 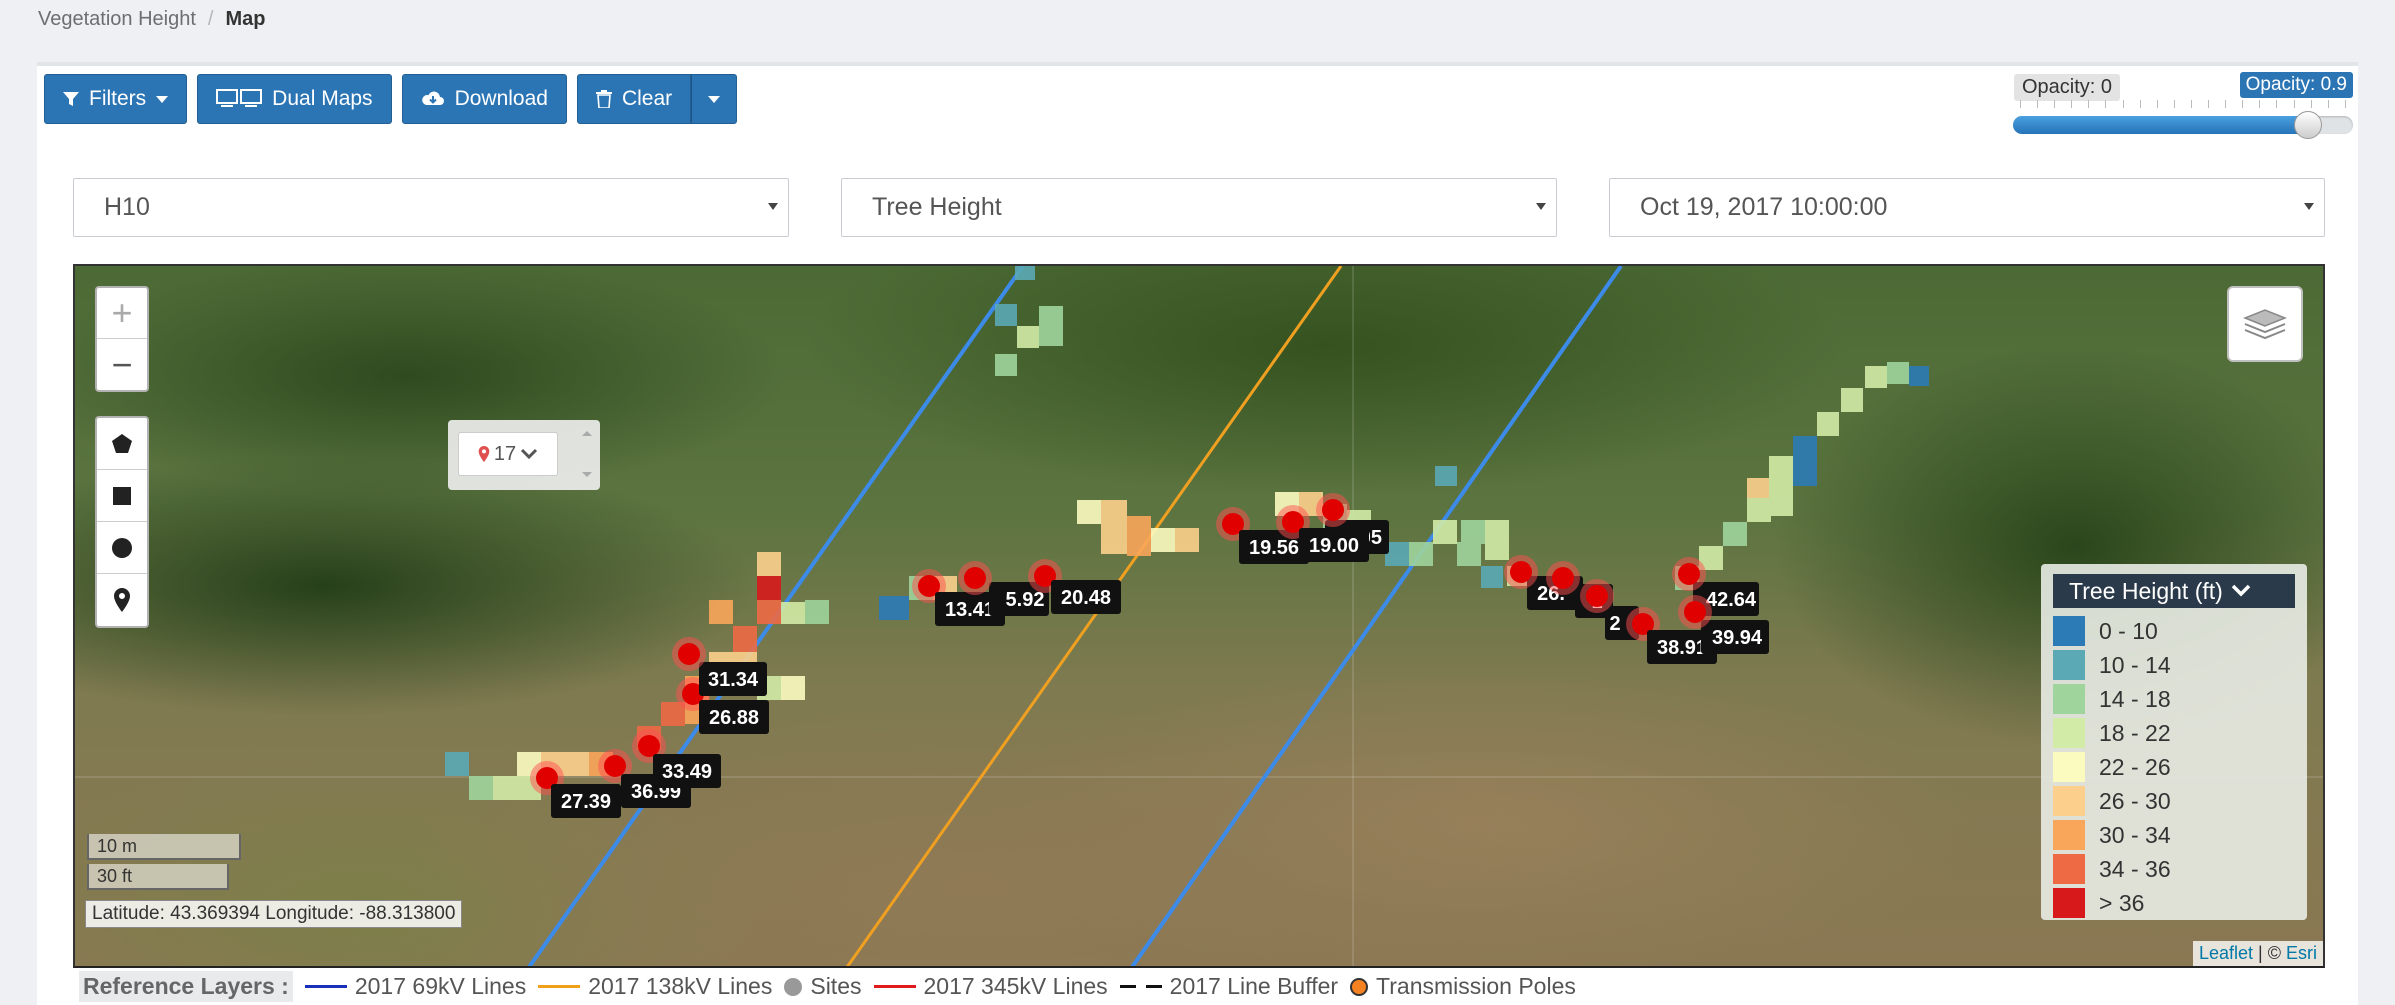 I want to click on ref-layer-sites: Sites, so click(x=823, y=986).